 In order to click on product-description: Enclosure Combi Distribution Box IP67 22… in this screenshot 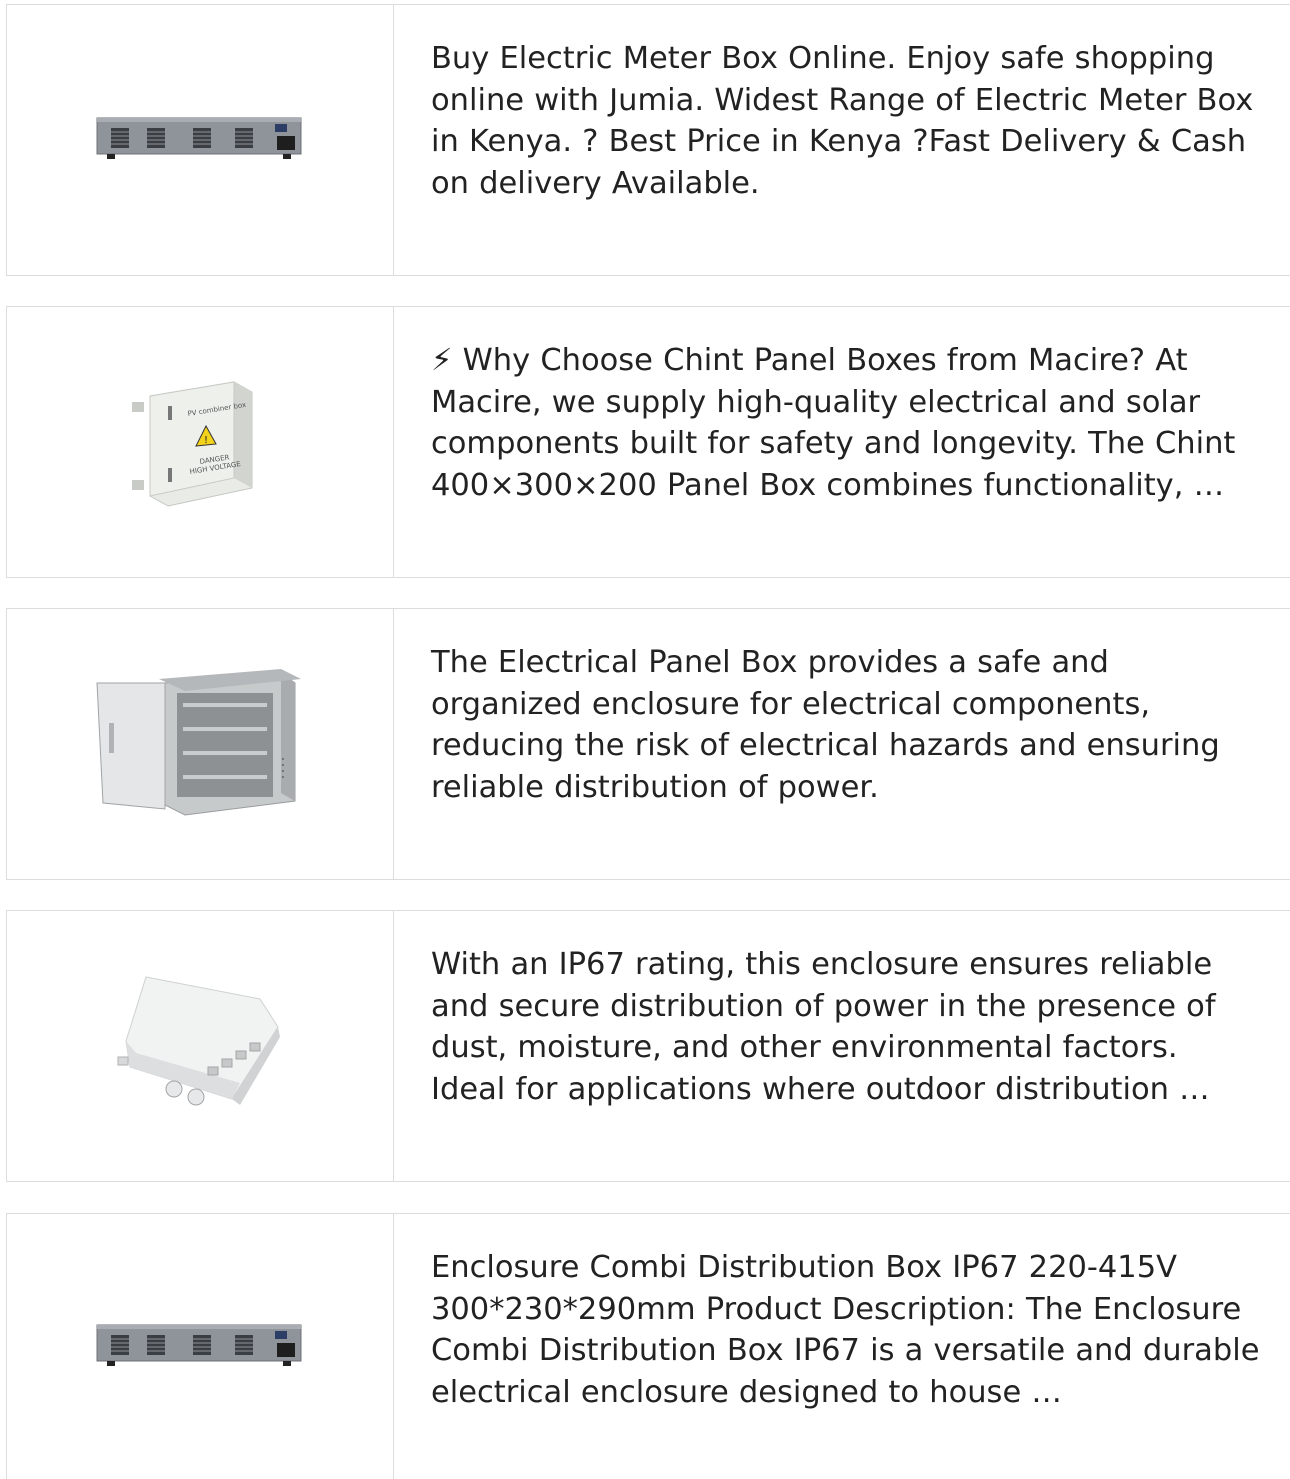, I will do `click(845, 1330)`.